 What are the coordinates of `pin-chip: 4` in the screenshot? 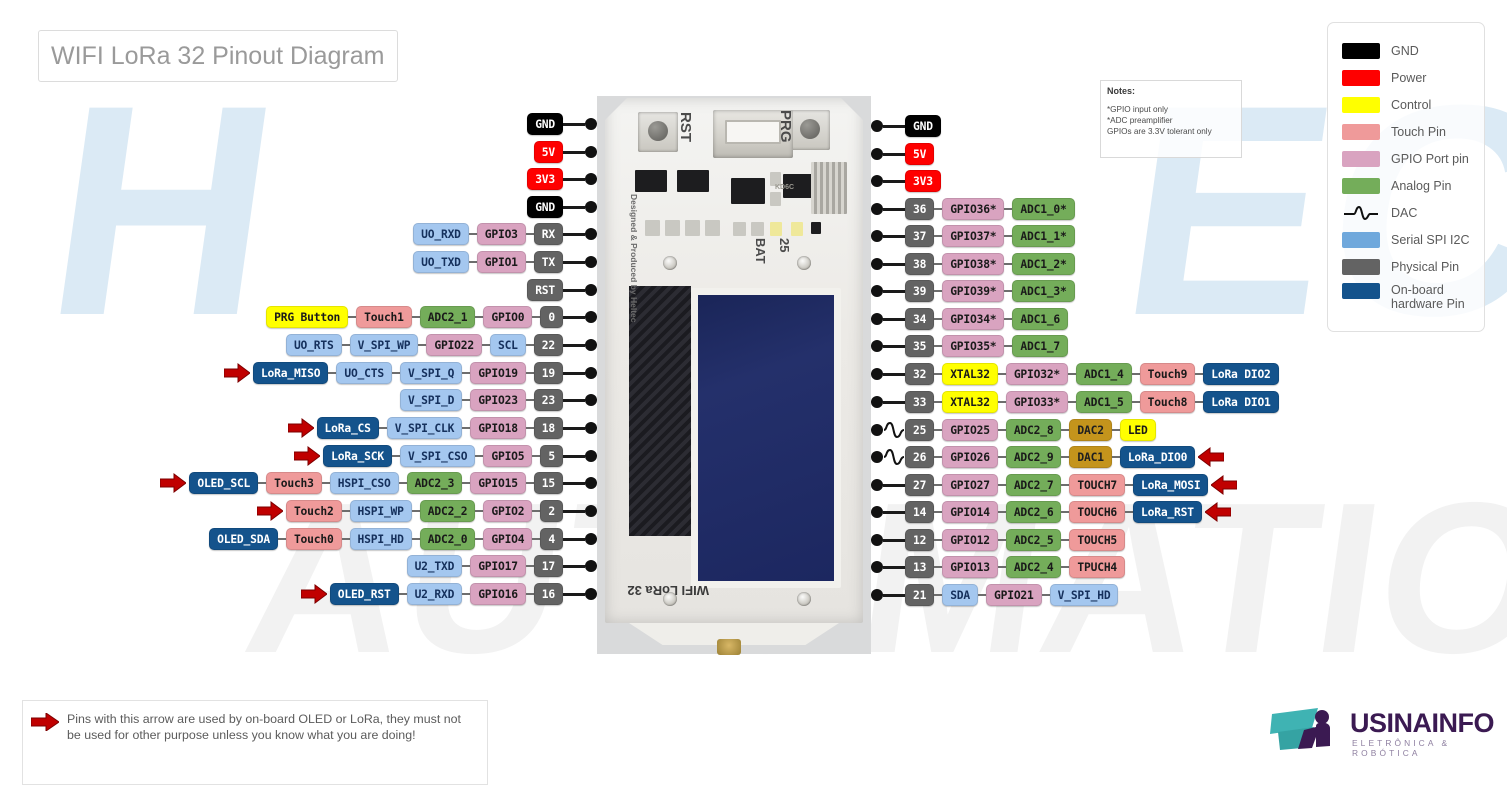 It's located at (551, 539).